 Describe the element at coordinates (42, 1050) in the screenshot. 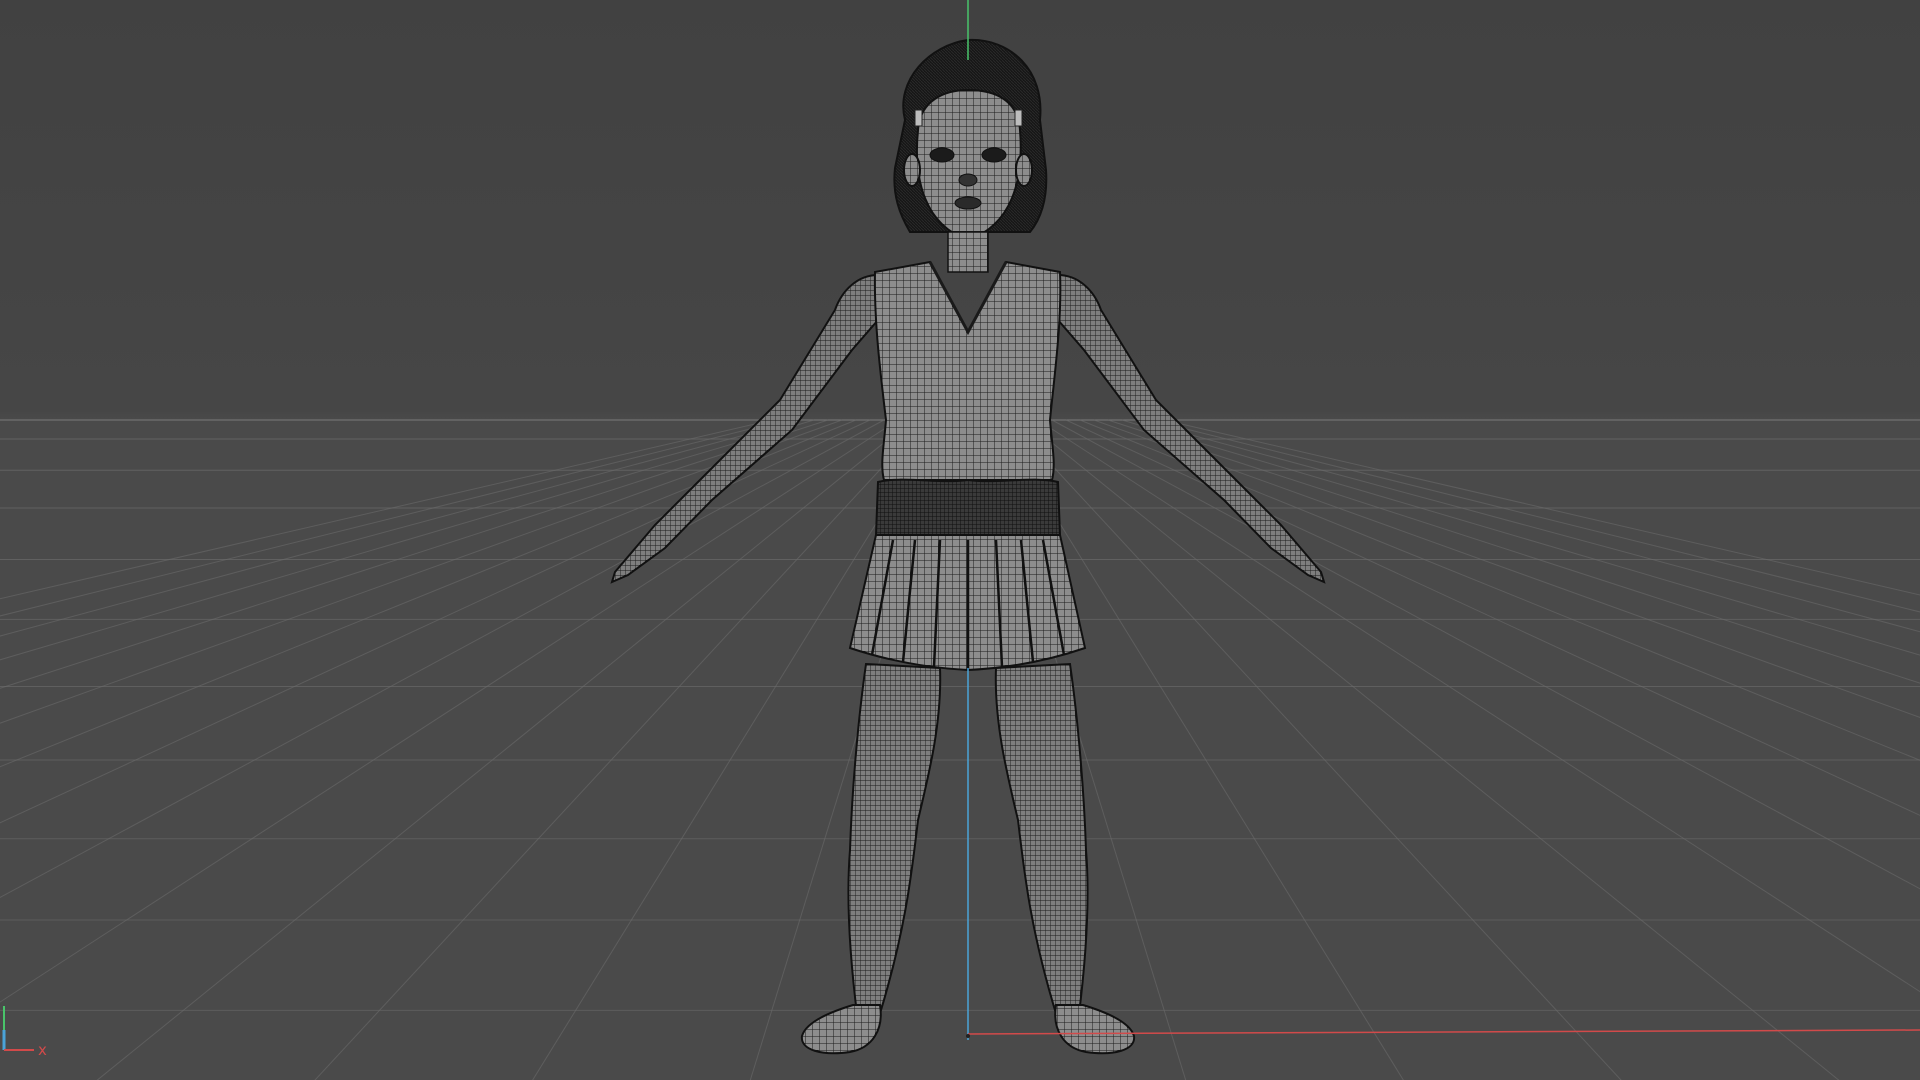

I see `gizmo-x-label: x` at that location.